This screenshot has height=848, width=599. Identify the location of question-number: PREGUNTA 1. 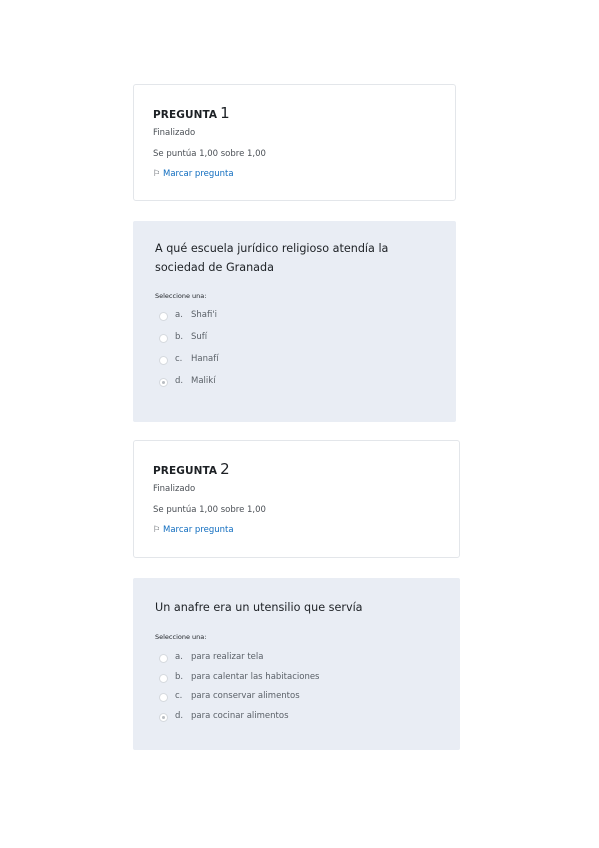
(191, 112).